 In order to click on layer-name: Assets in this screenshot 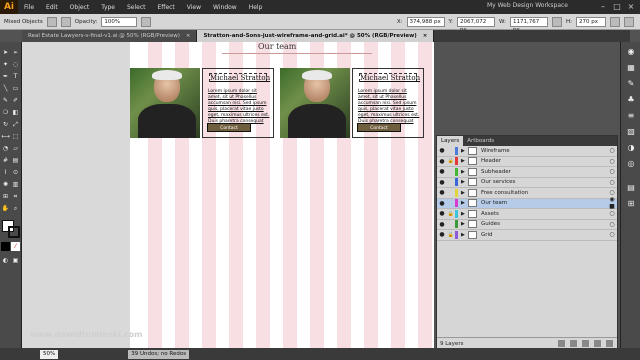, I will do `click(544, 214)`.